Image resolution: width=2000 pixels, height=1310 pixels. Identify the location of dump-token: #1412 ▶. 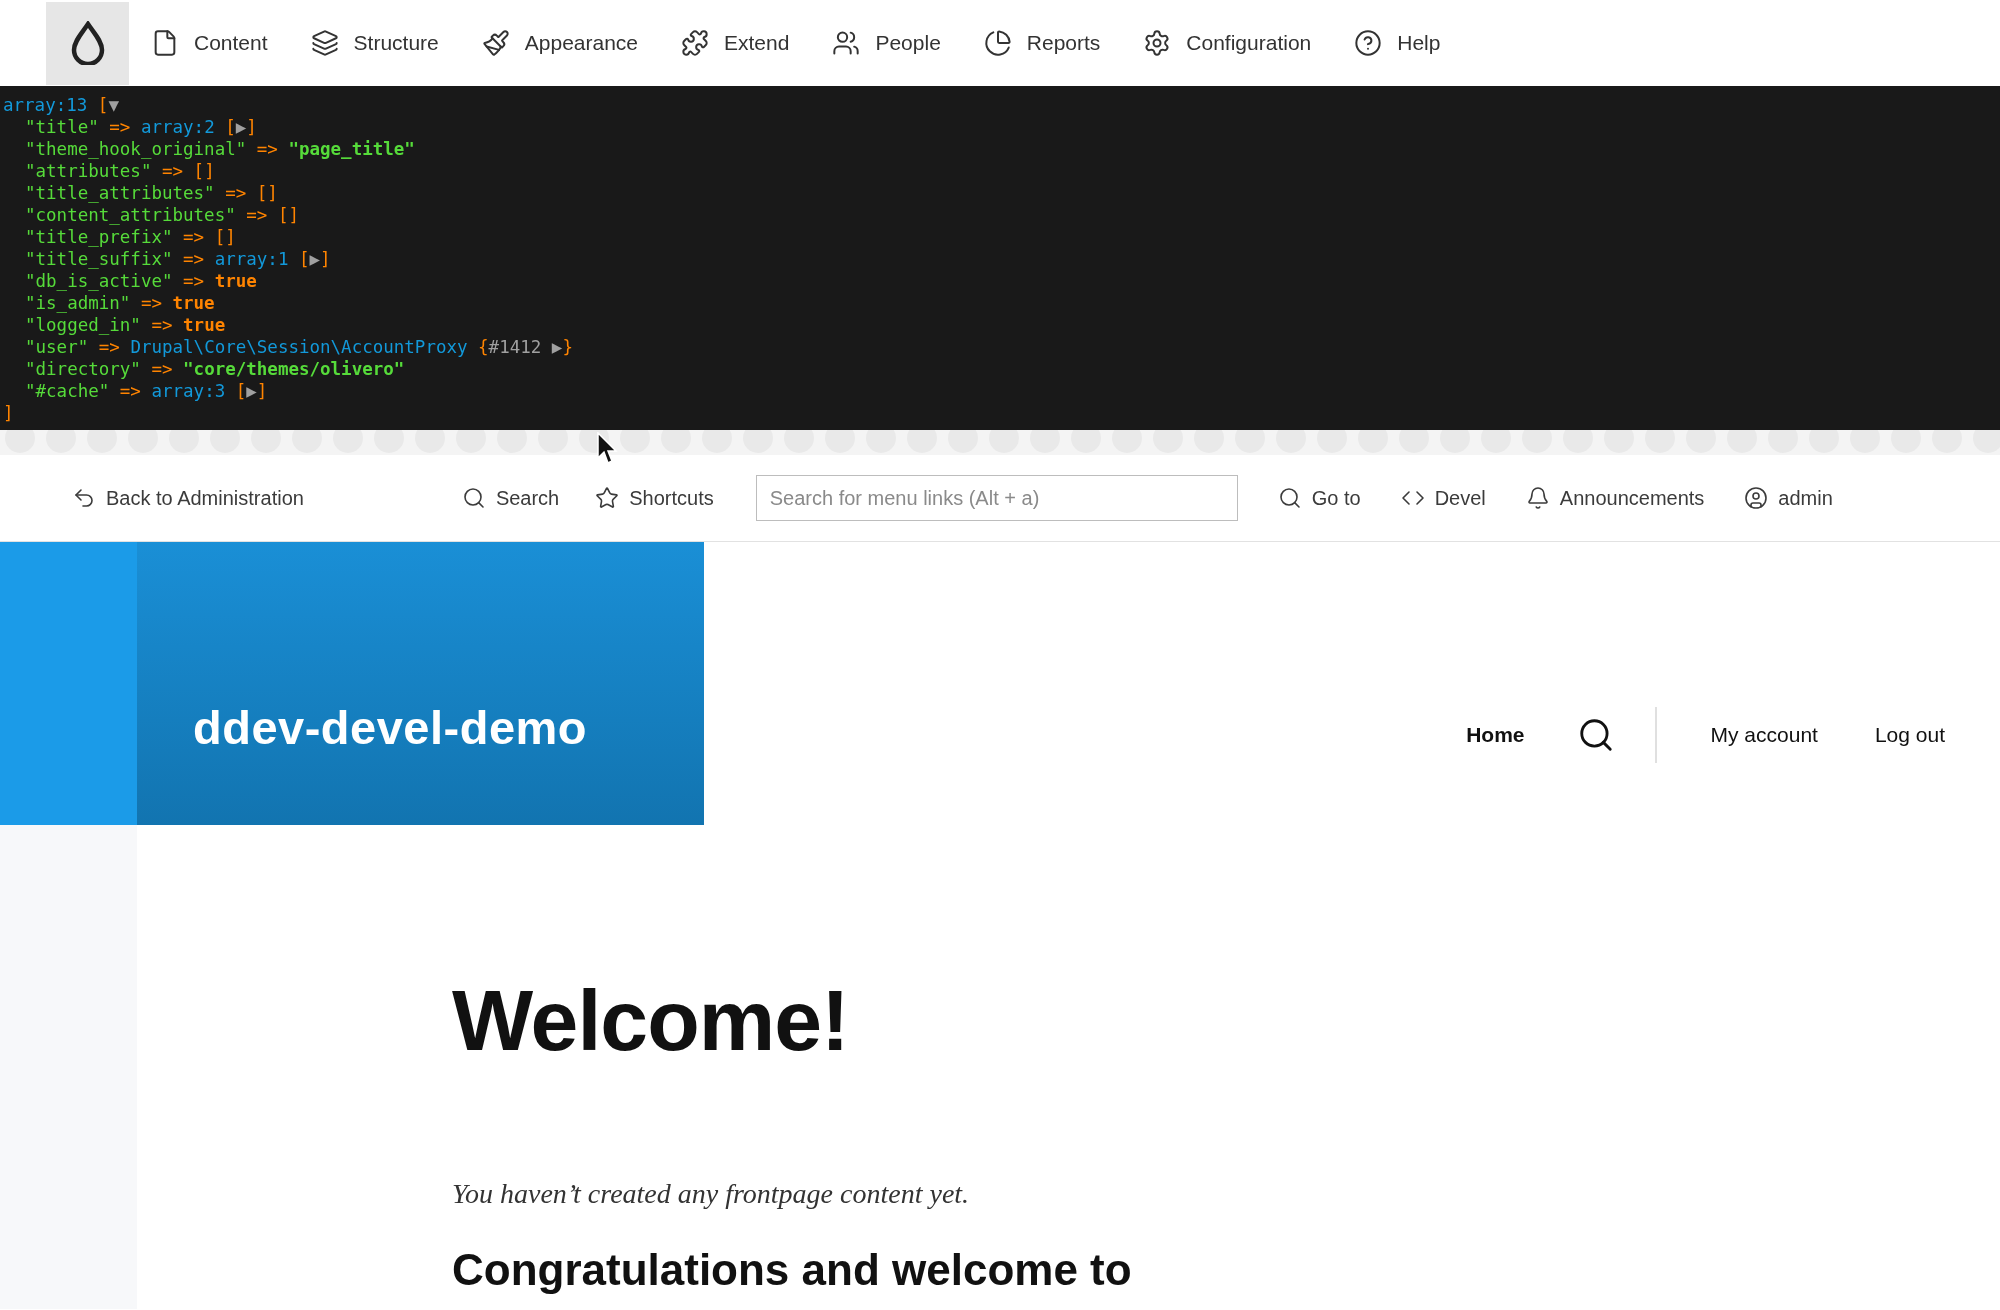
(525, 347).